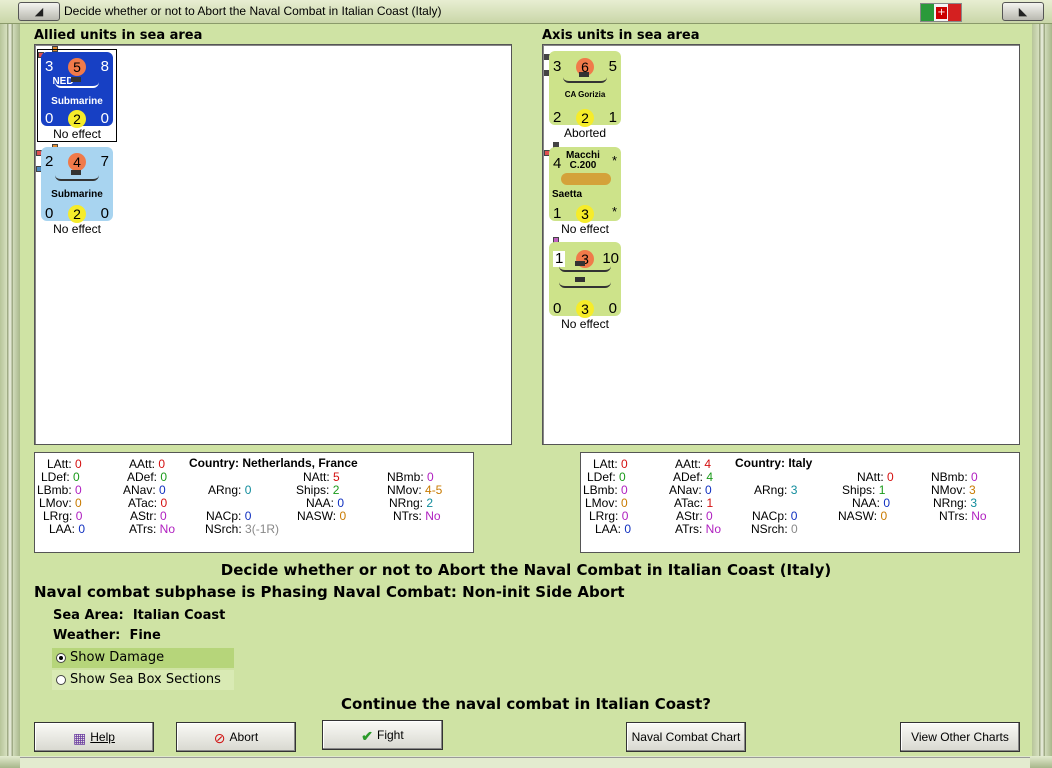  I want to click on cruiser-icon, so click(585, 77).